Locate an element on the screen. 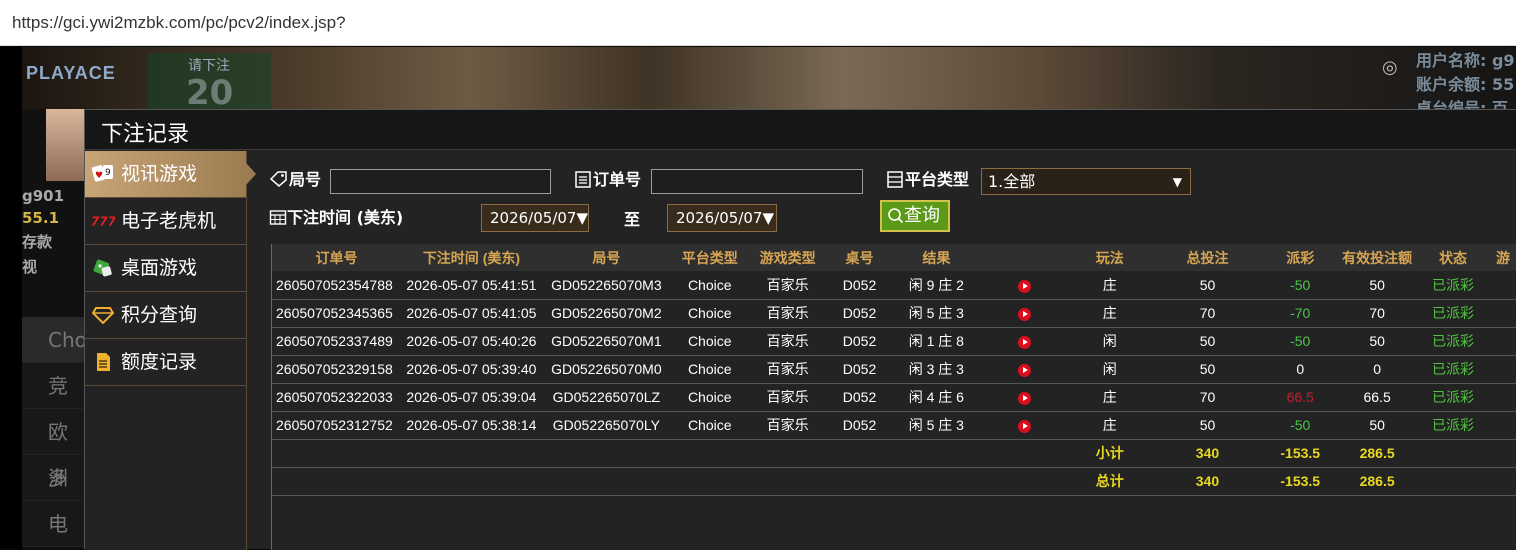  left-strip is located at coordinates (11, 298).